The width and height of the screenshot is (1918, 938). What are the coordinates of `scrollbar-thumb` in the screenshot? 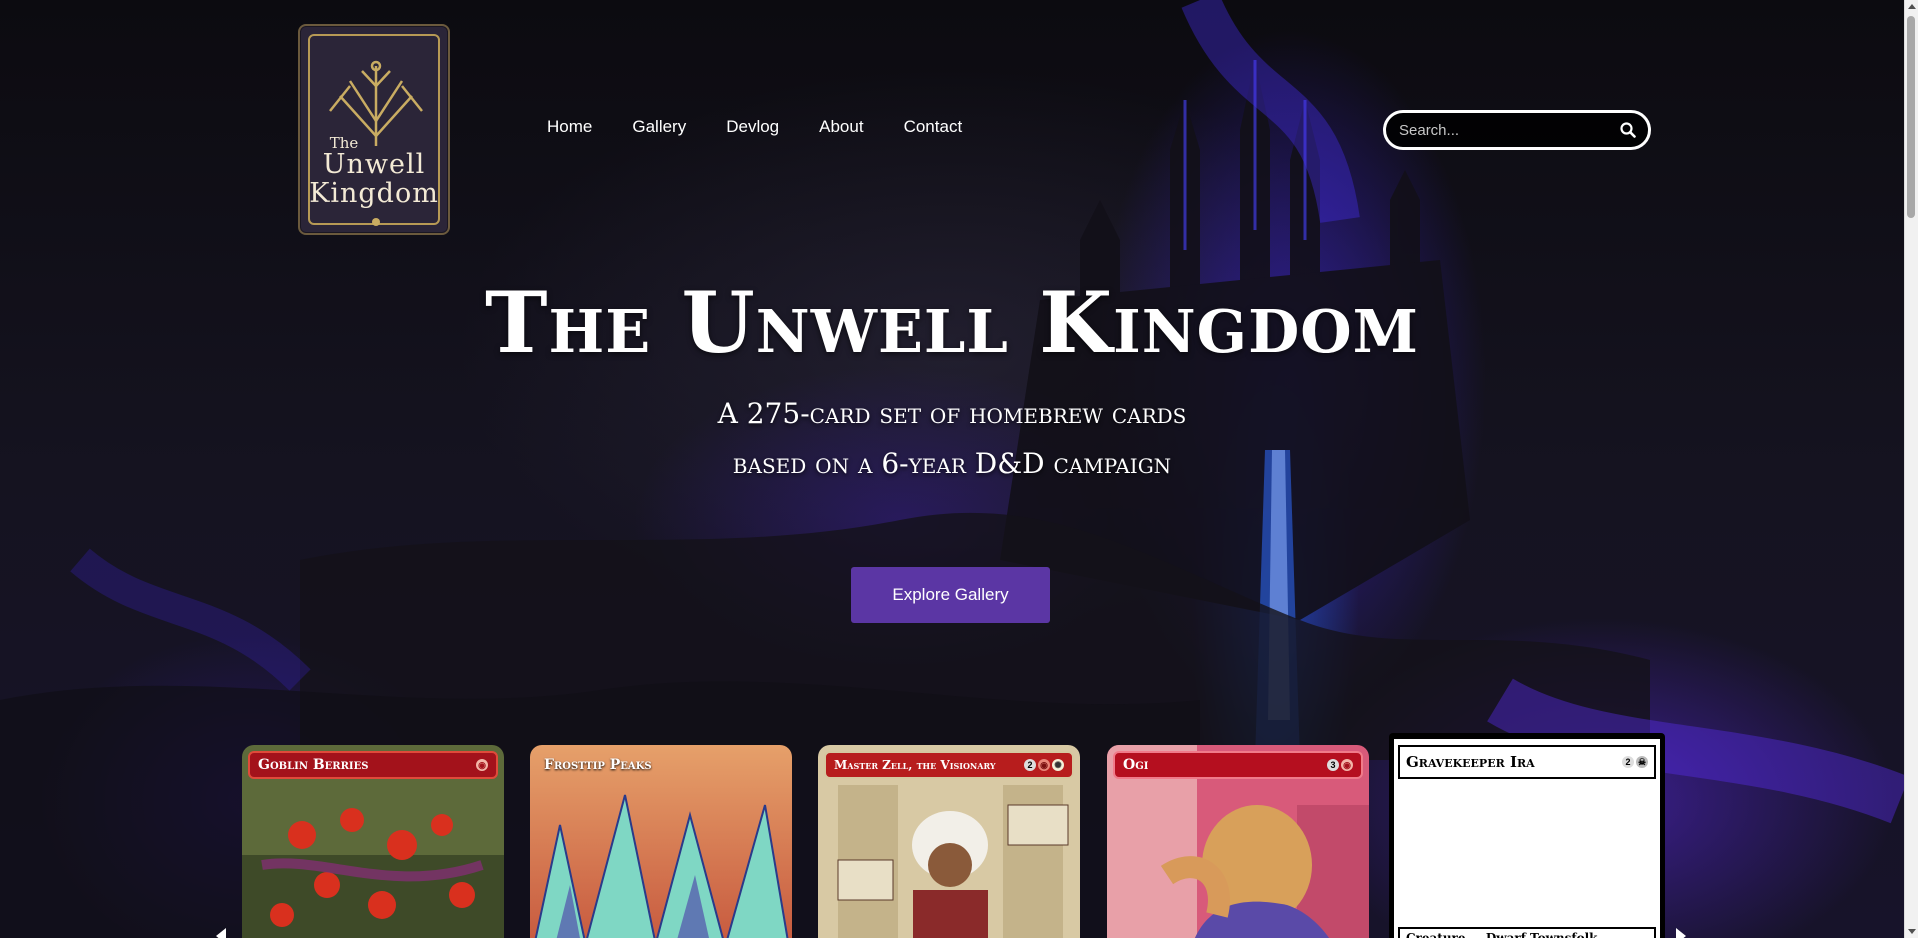 It's located at (1911, 117).